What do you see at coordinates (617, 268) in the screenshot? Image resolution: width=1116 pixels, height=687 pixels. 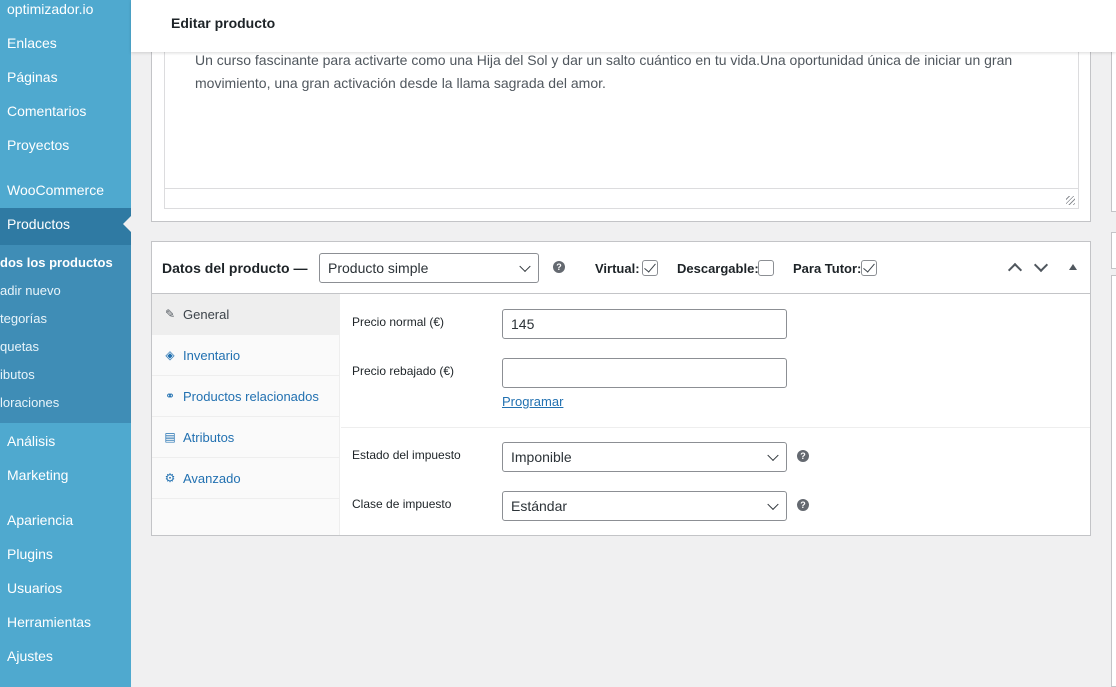 I see `virtual-label: Virtual:` at bounding box center [617, 268].